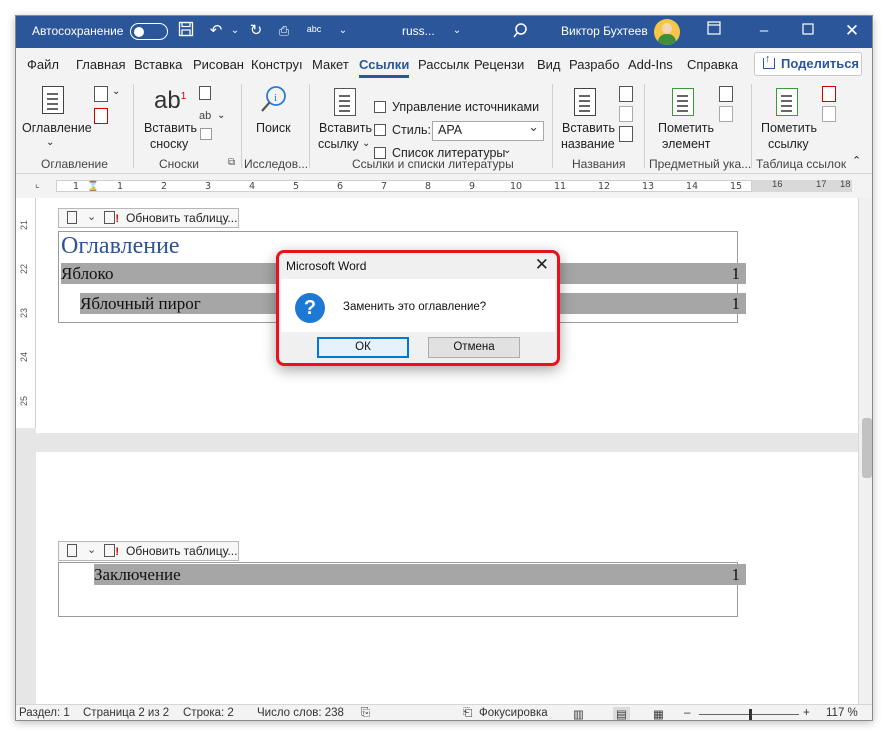  What do you see at coordinates (808, 31) in the screenshot?
I see `maximize-icon` at bounding box center [808, 31].